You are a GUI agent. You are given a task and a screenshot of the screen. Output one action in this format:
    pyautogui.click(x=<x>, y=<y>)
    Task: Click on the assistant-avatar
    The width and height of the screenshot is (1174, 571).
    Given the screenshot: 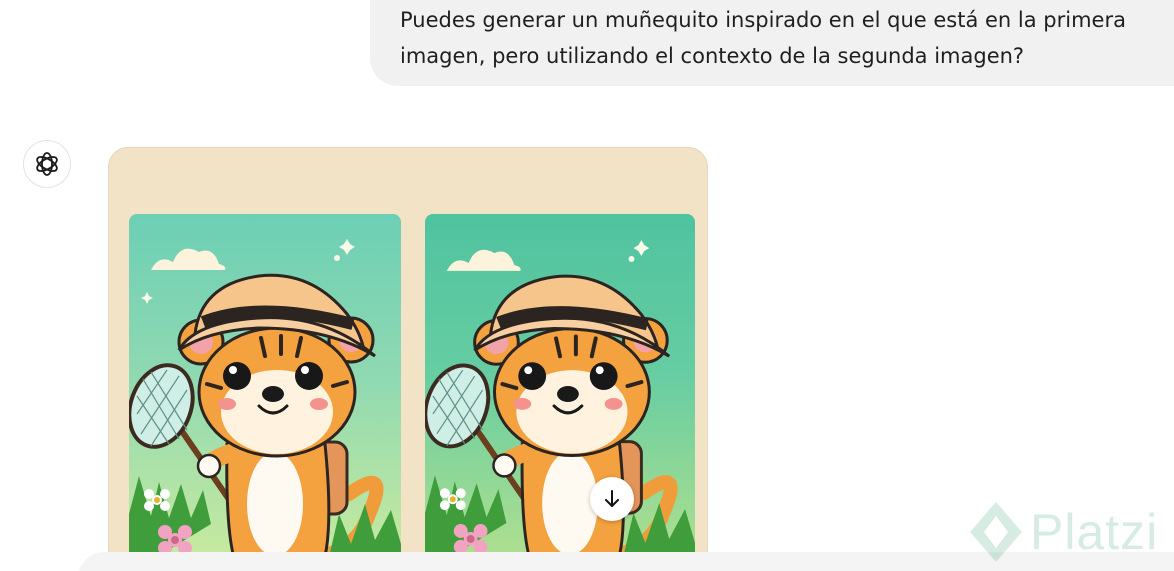 What is the action you would take?
    pyautogui.click(x=47, y=164)
    